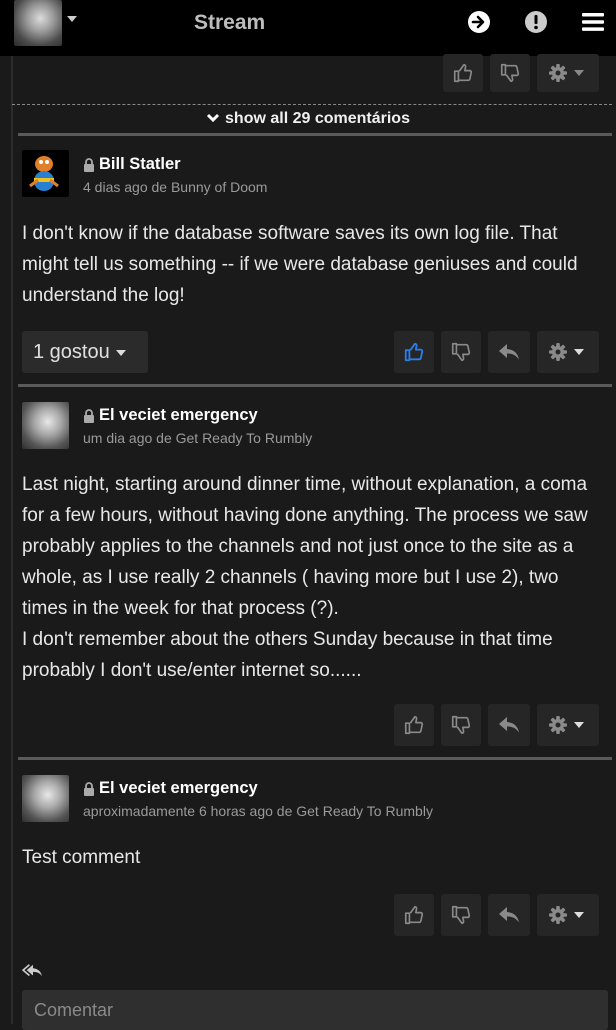 The image size is (616, 1030). I want to click on reply-all-icon, so click(32, 973).